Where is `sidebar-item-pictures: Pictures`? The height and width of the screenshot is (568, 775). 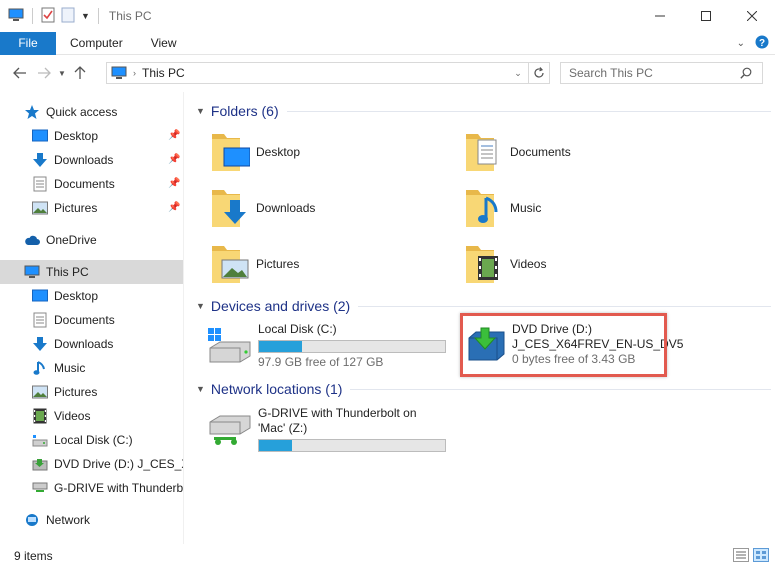 sidebar-item-pictures: Pictures is located at coordinates (91, 392).